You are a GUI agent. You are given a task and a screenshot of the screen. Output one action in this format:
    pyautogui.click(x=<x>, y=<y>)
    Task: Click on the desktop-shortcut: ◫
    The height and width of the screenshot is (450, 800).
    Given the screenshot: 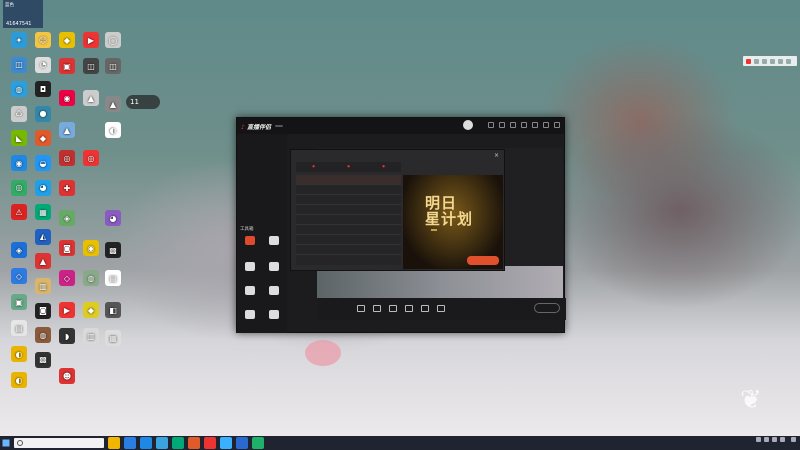 What is the action you would take?
    pyautogui.click(x=113, y=69)
    